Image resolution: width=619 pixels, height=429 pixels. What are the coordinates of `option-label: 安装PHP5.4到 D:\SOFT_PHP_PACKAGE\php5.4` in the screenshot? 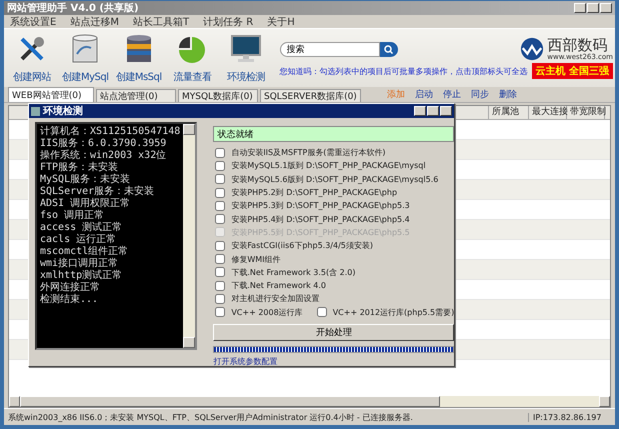 It's located at (333, 219).